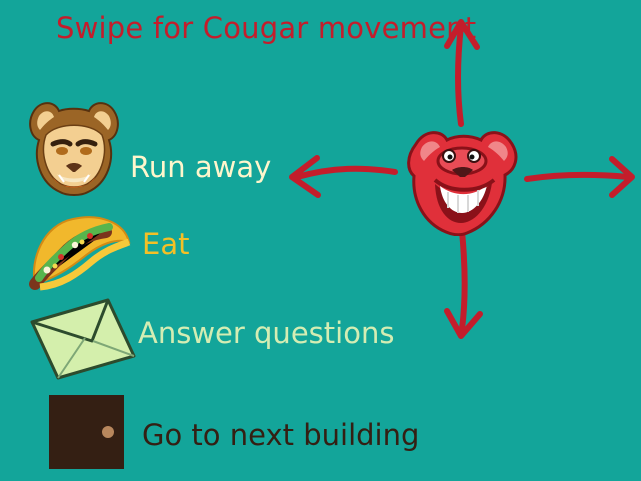 The width and height of the screenshot is (641, 481). I want to click on run-away-label: Run away, so click(201, 167).